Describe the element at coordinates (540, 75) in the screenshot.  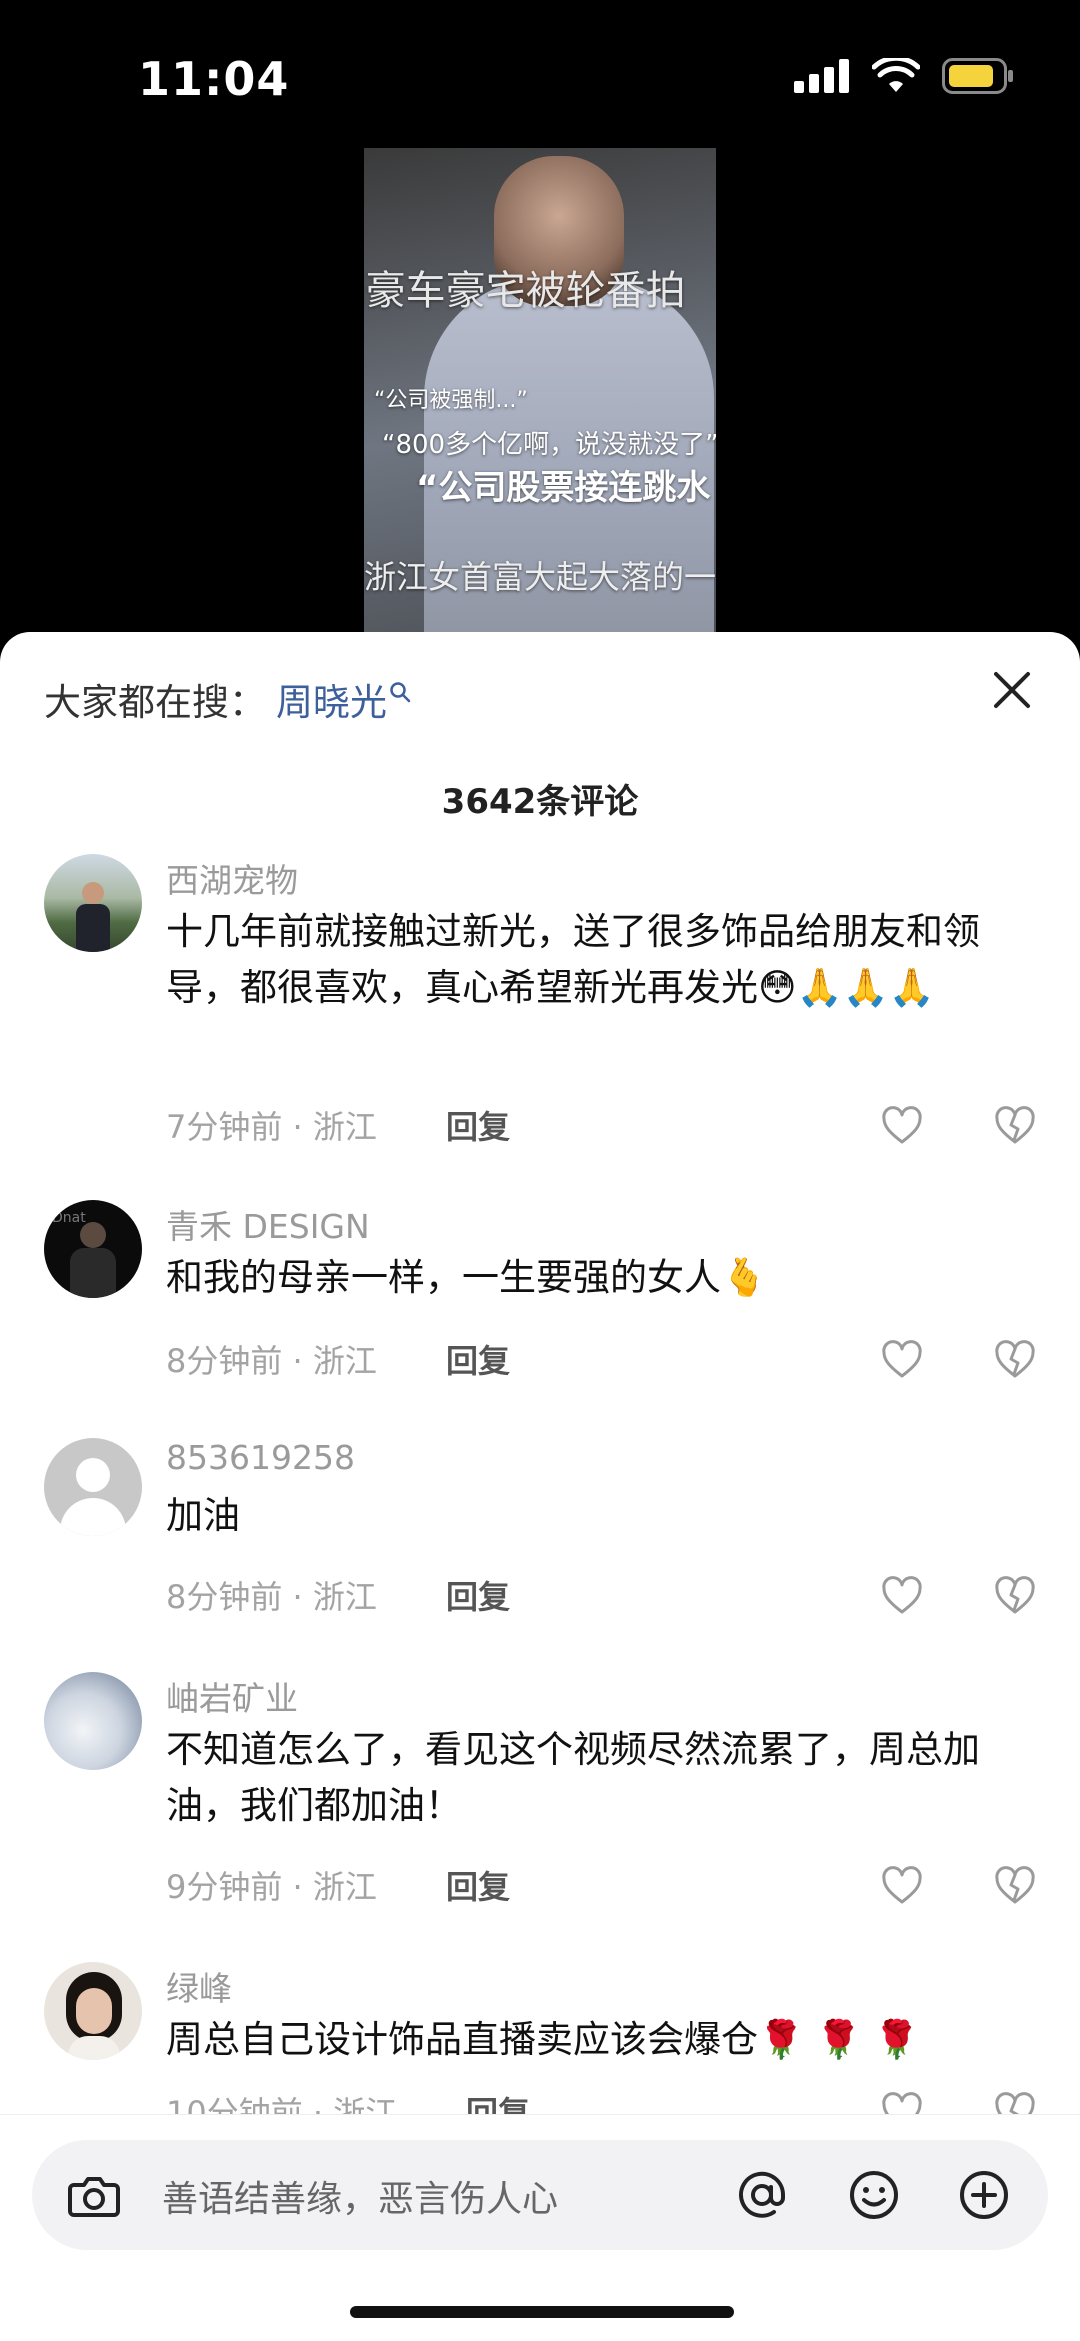
I see `status-bar: 11:04` at that location.